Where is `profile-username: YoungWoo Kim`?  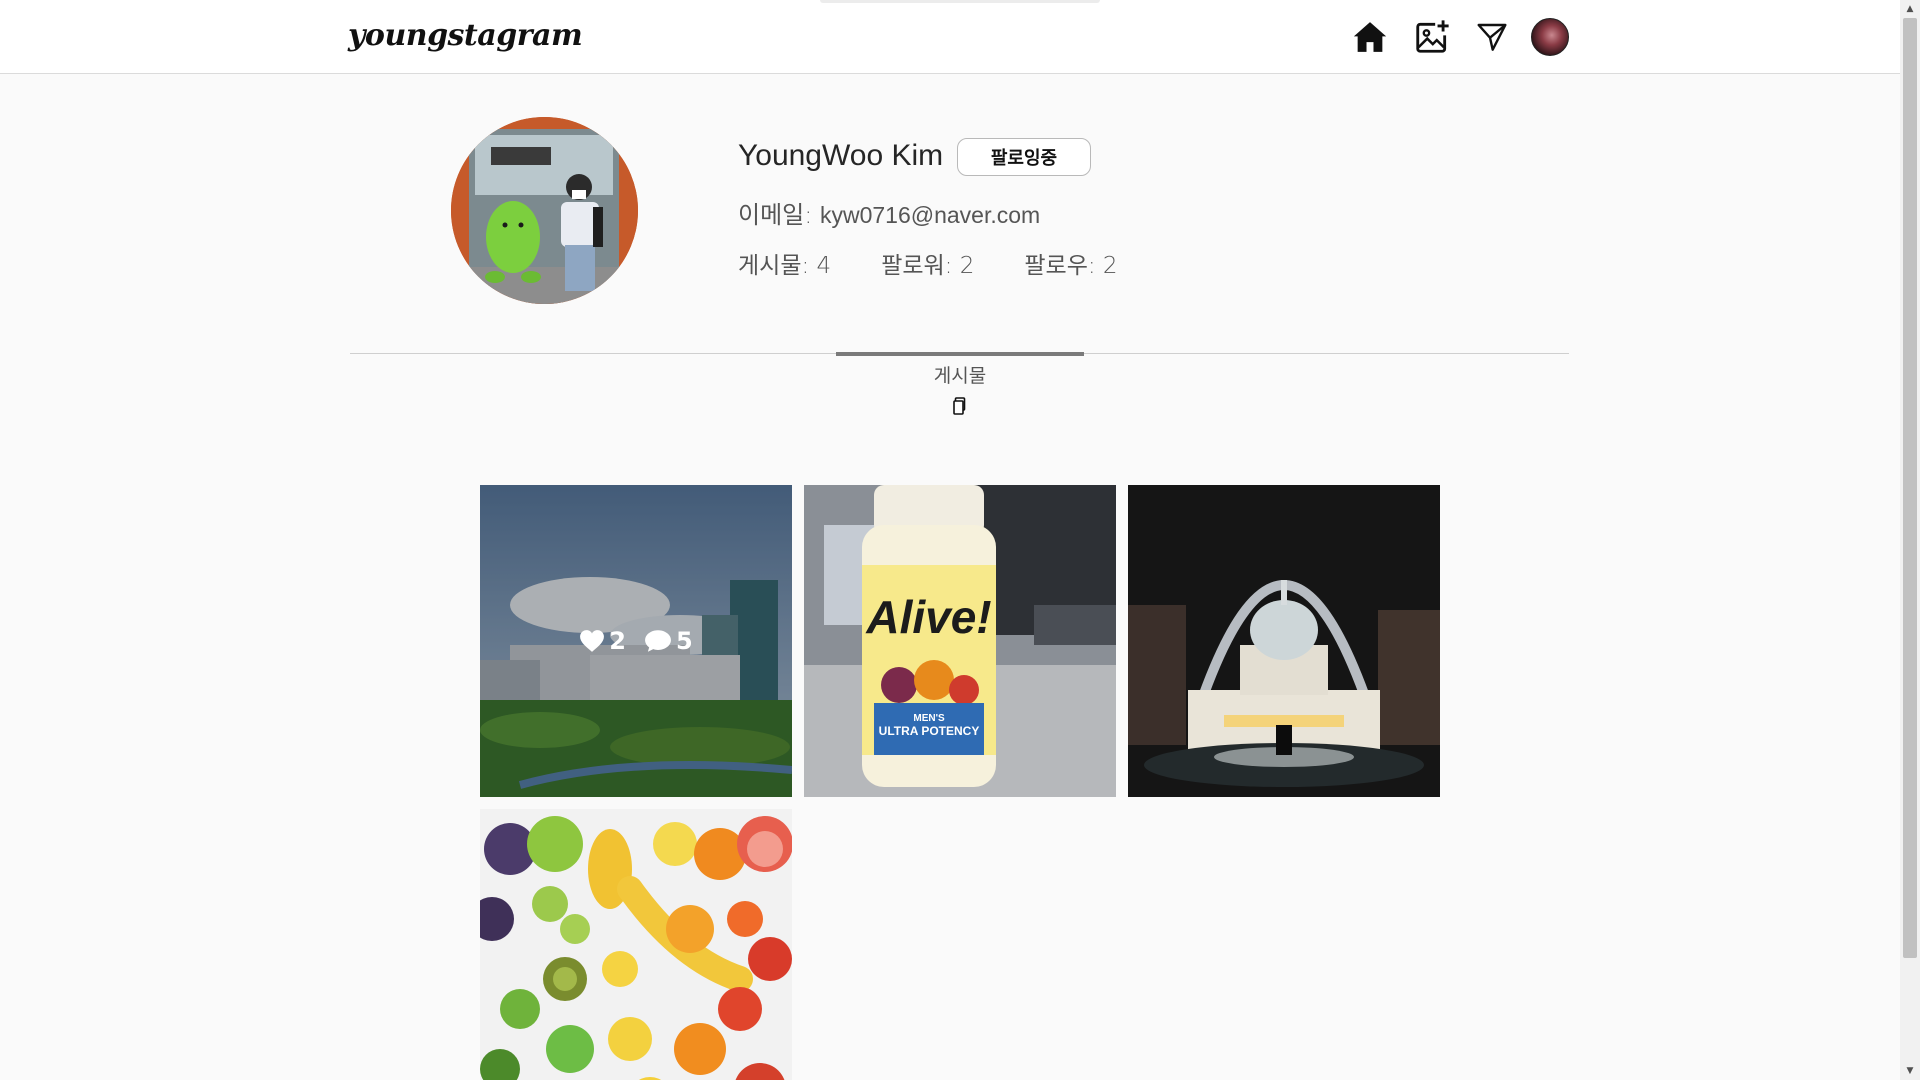
profile-username: YoungWoo Kim is located at coordinates (841, 155).